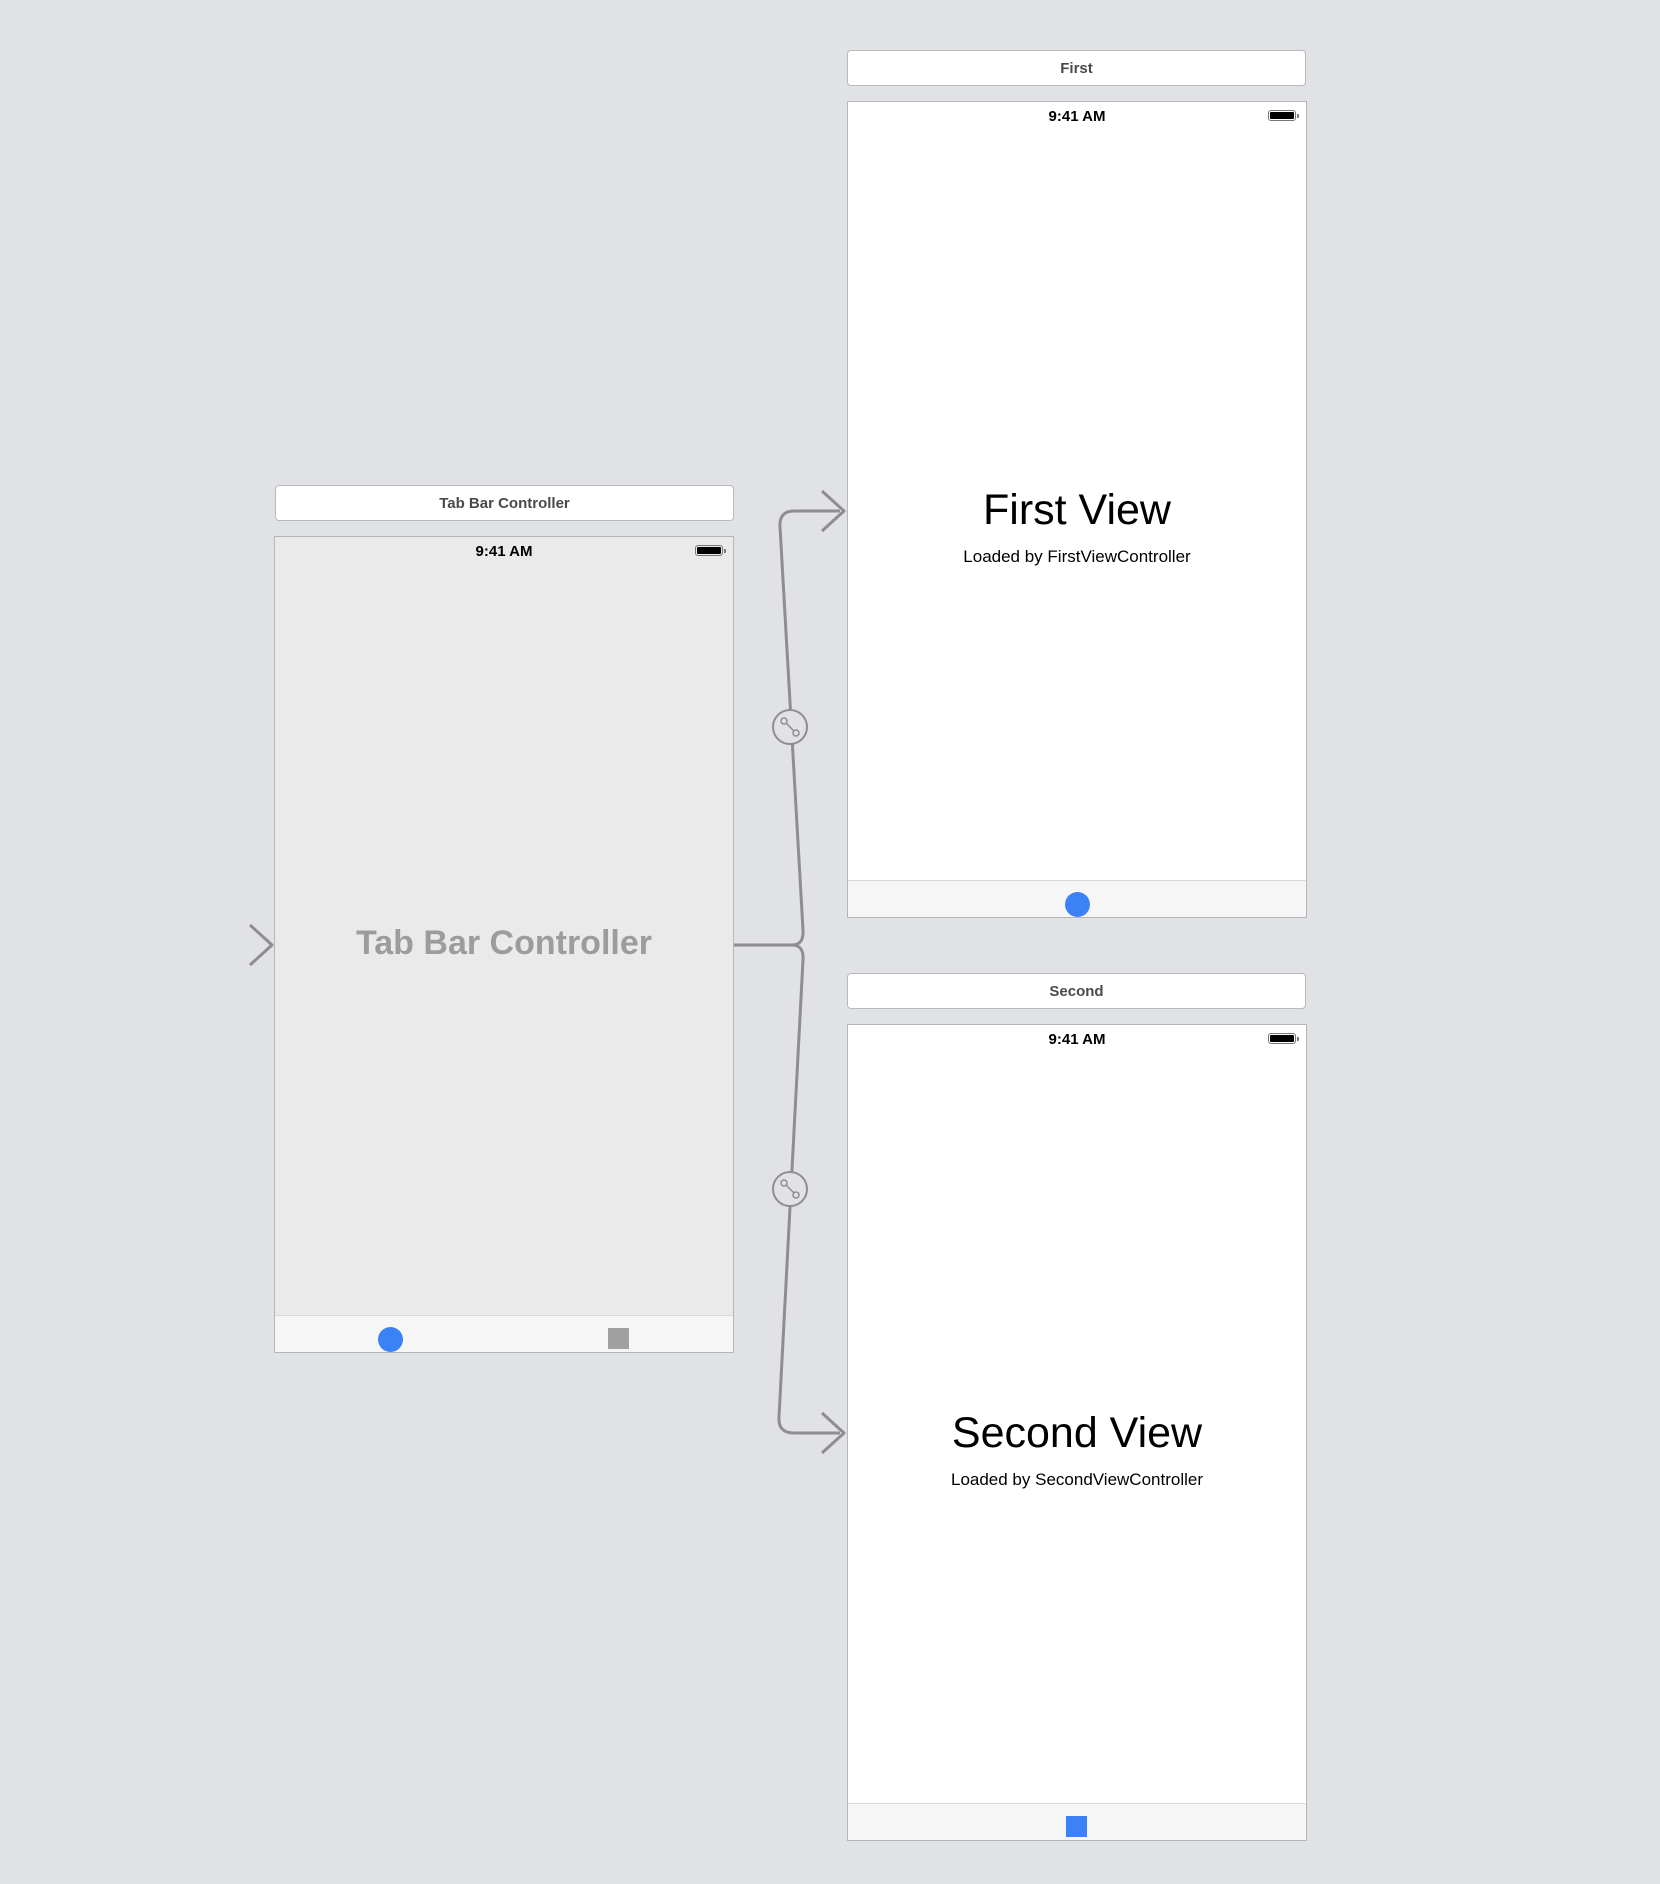  Describe the element at coordinates (1076, 991) in the screenshot. I see `scene-header-second: Second` at that location.